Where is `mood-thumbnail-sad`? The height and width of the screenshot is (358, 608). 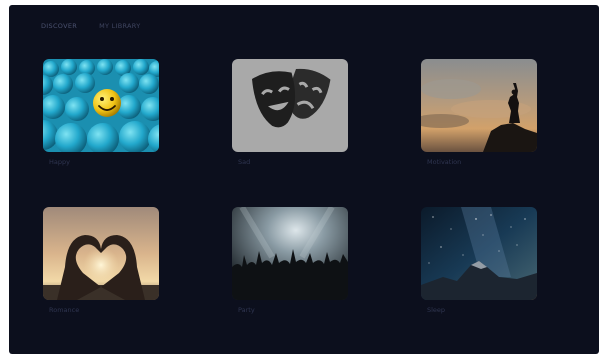 mood-thumbnail-sad is located at coordinates (290, 105).